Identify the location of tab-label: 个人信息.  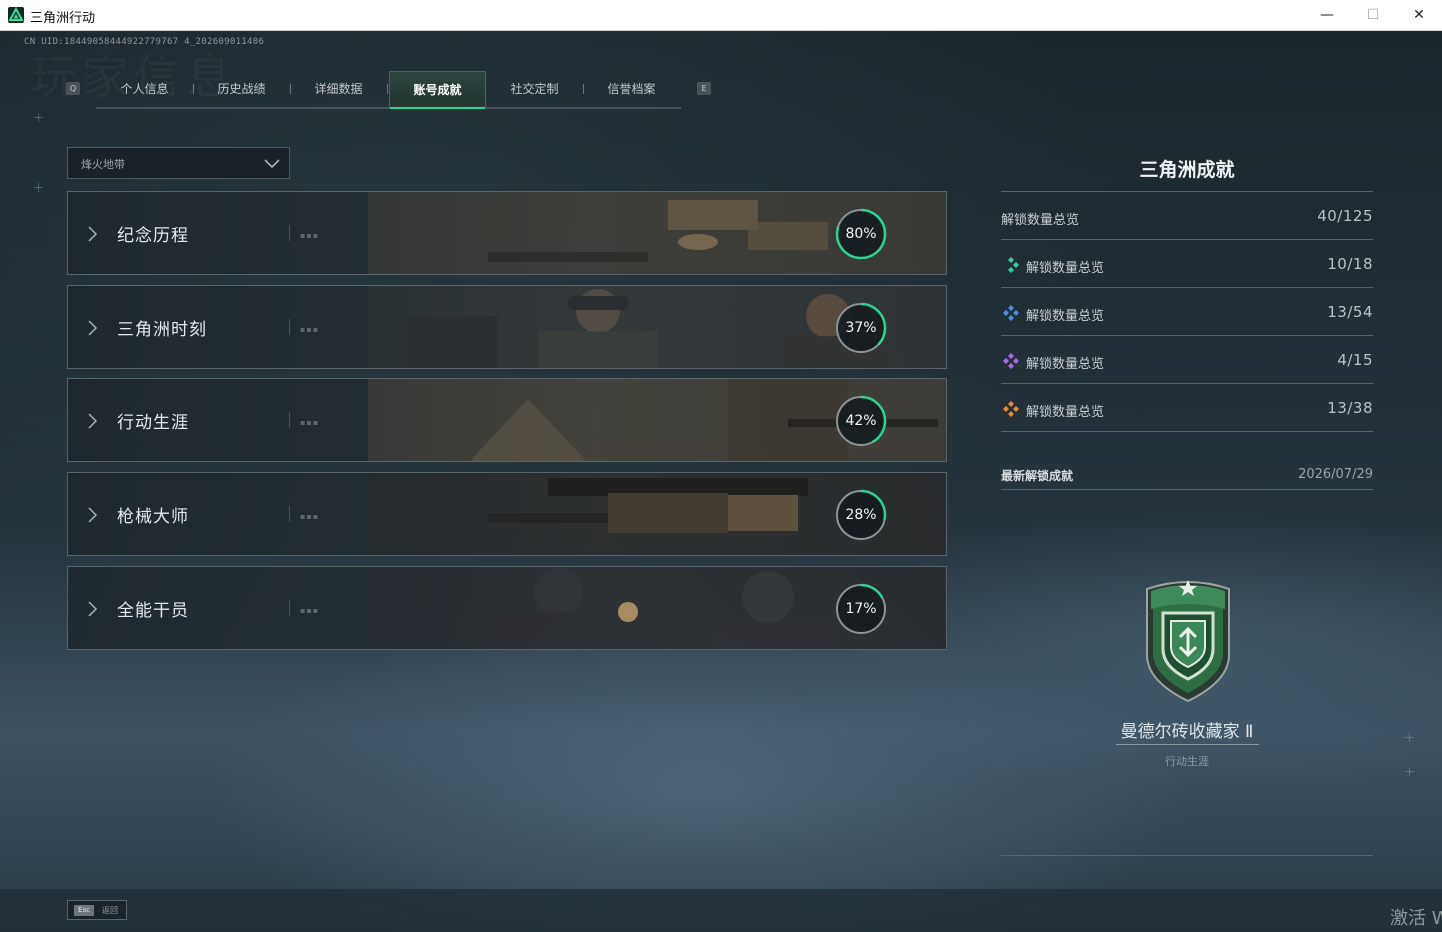
(144, 89).